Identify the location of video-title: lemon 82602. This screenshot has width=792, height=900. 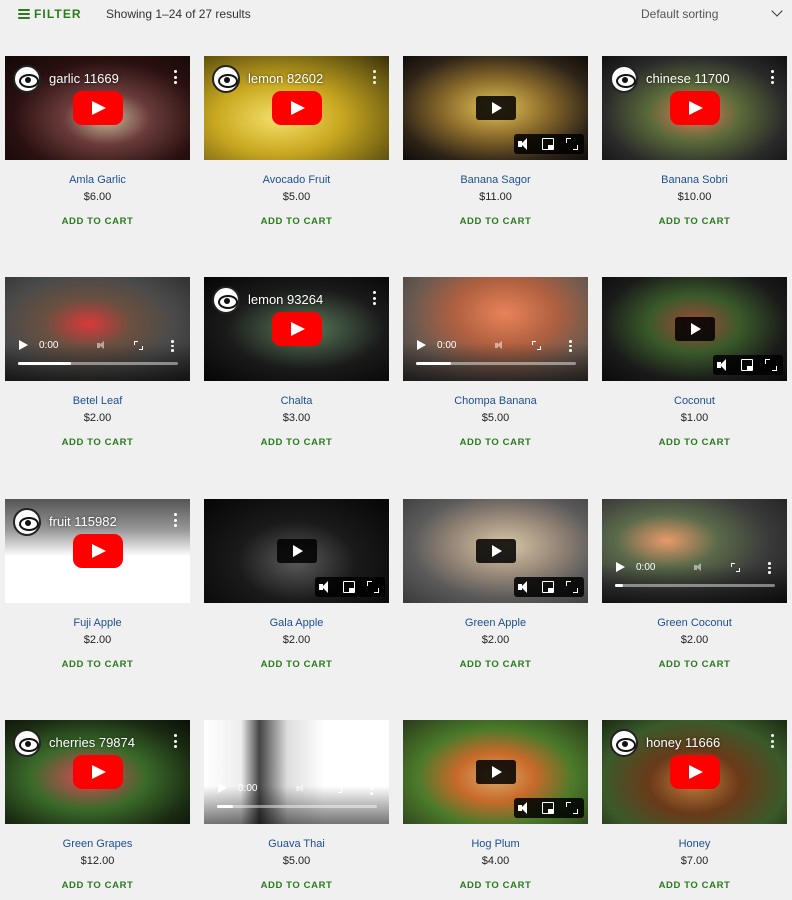
(285, 78).